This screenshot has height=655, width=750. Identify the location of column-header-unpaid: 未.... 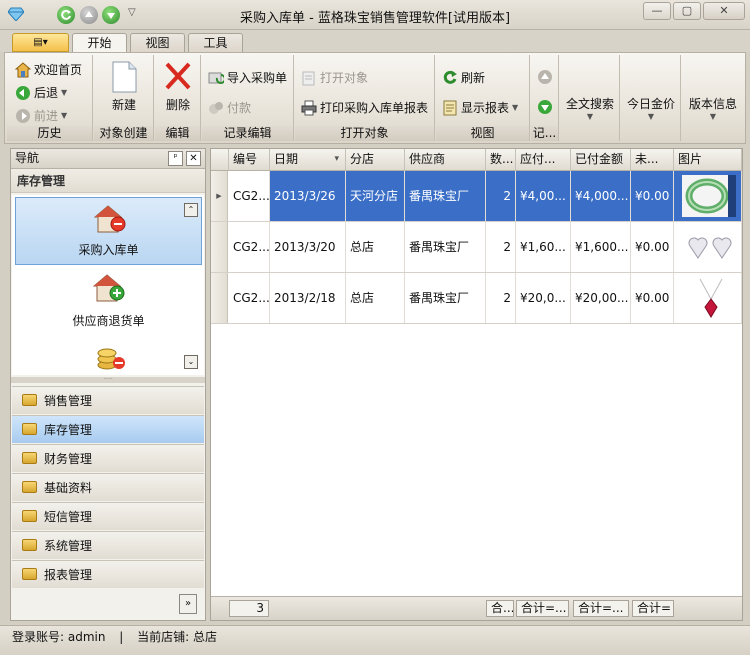
(652, 160).